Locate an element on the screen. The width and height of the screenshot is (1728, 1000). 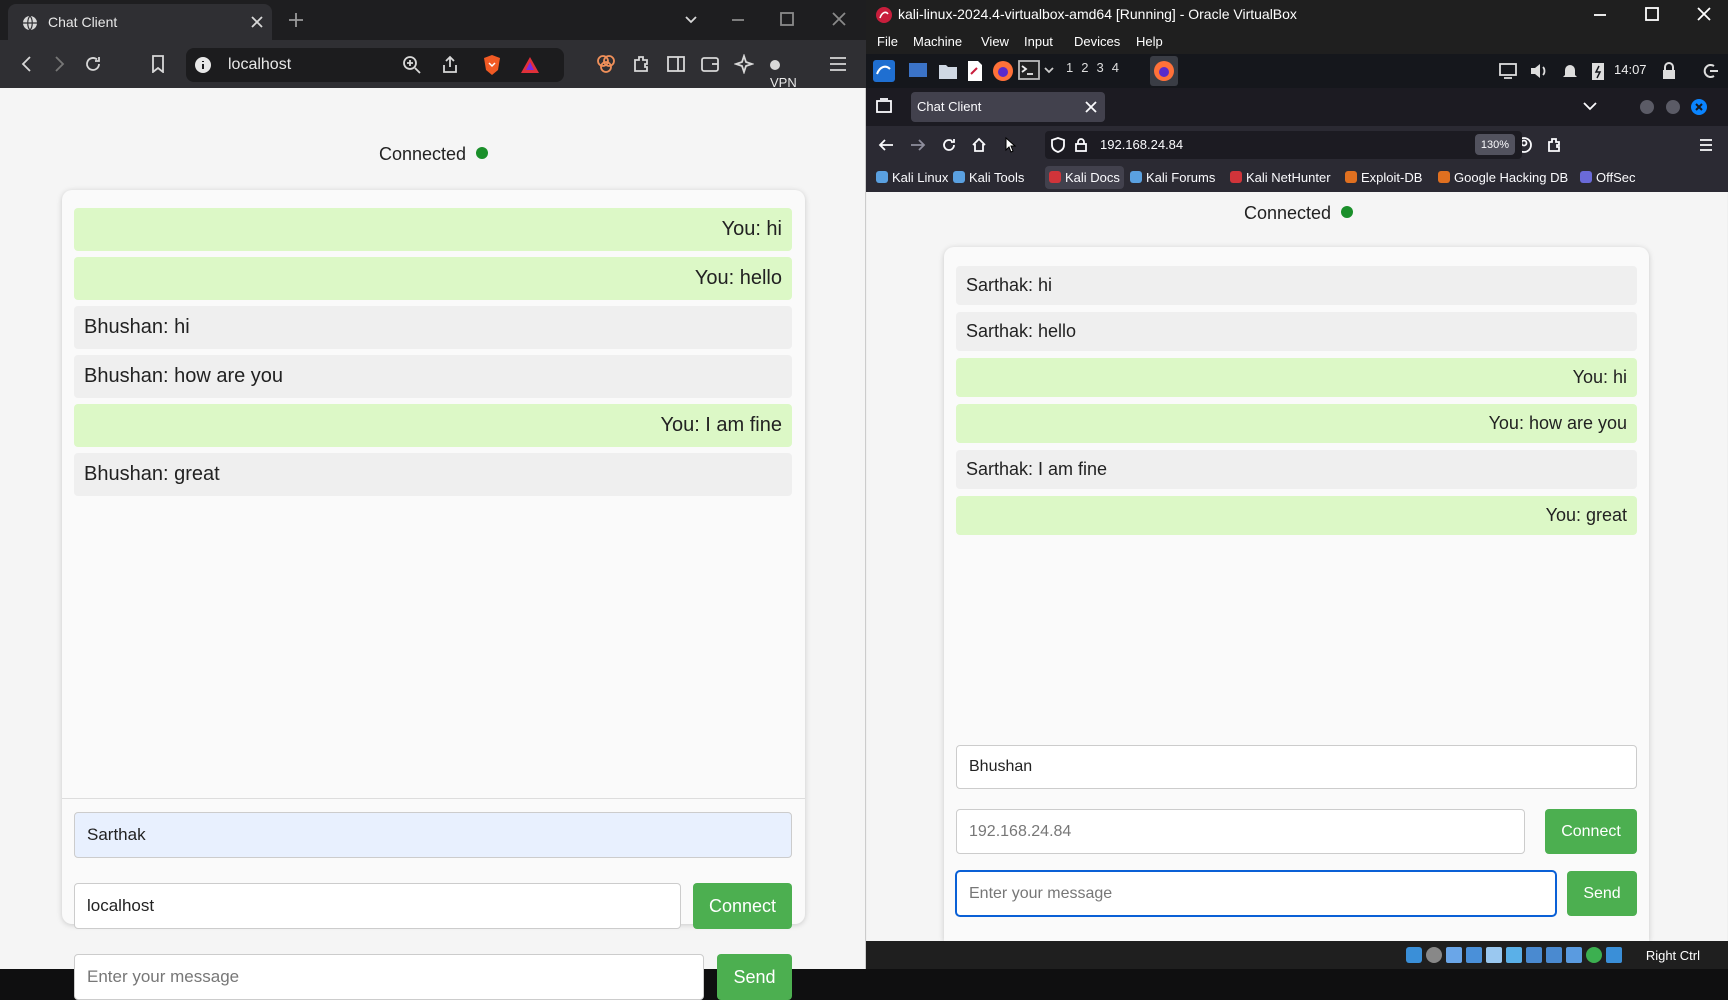
terminal-icon is located at coordinates (1029, 70).